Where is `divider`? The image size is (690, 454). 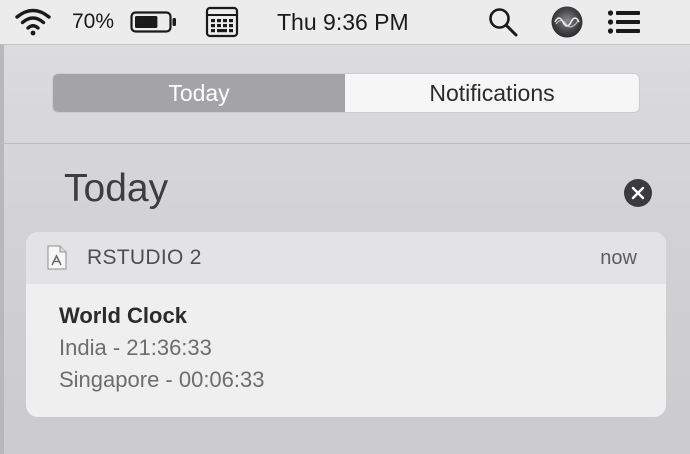 divider is located at coordinates (345, 143).